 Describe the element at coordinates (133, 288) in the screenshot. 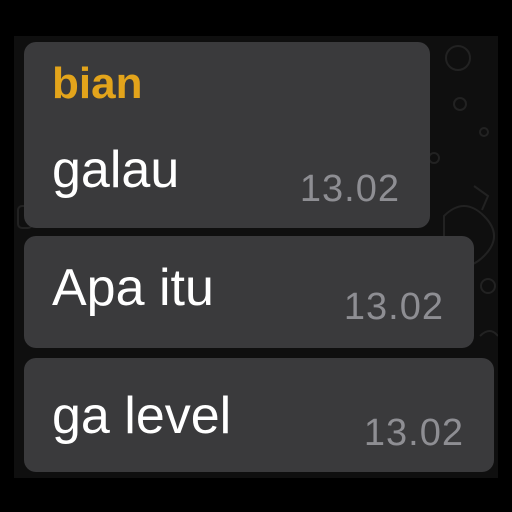

I see `message-text: Apa itu` at that location.